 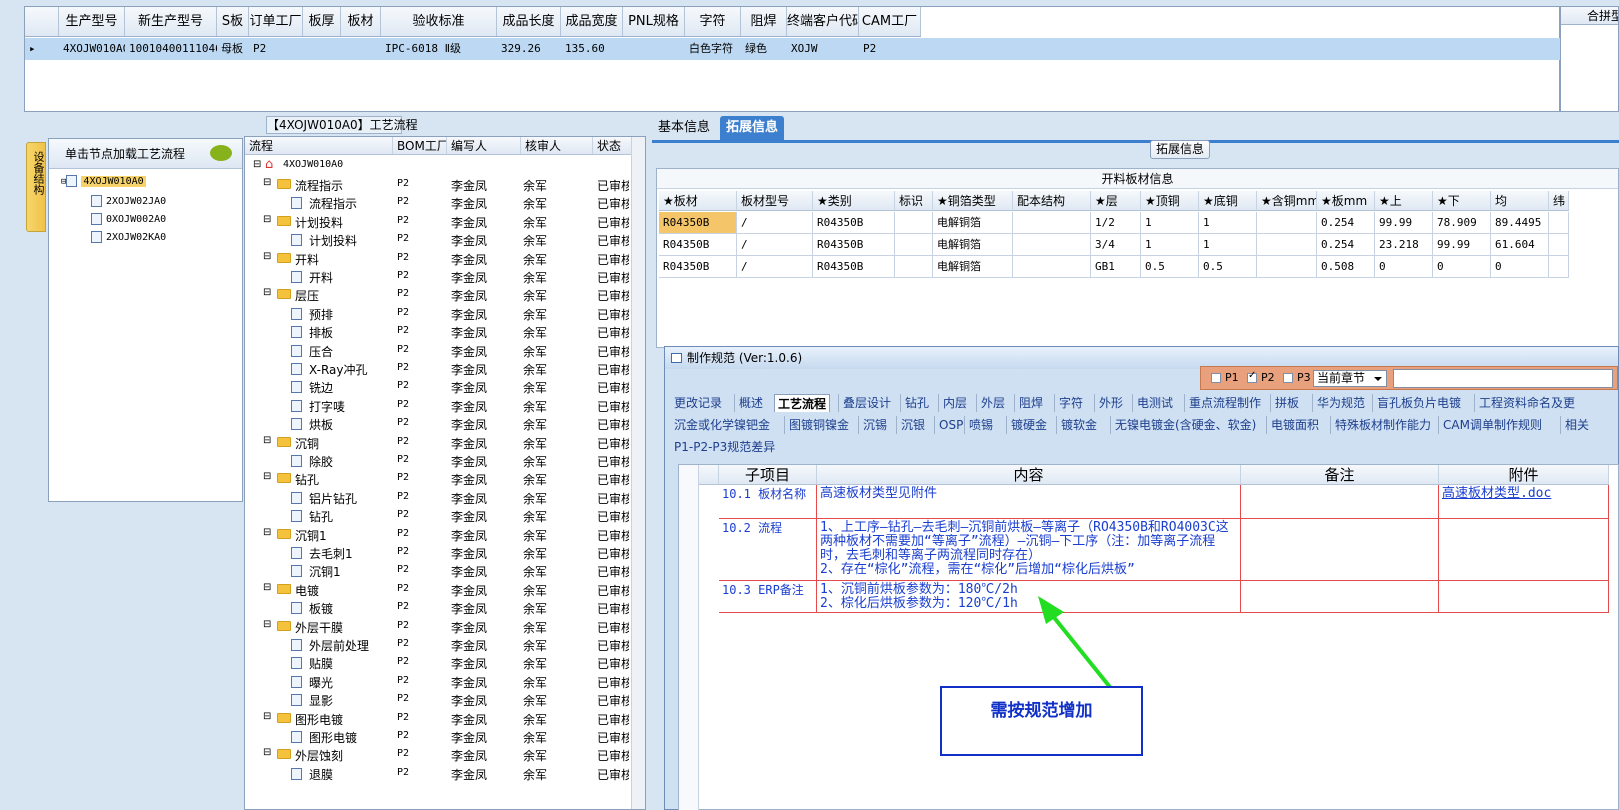 I want to click on process-scrollbar, so click(x=638, y=473).